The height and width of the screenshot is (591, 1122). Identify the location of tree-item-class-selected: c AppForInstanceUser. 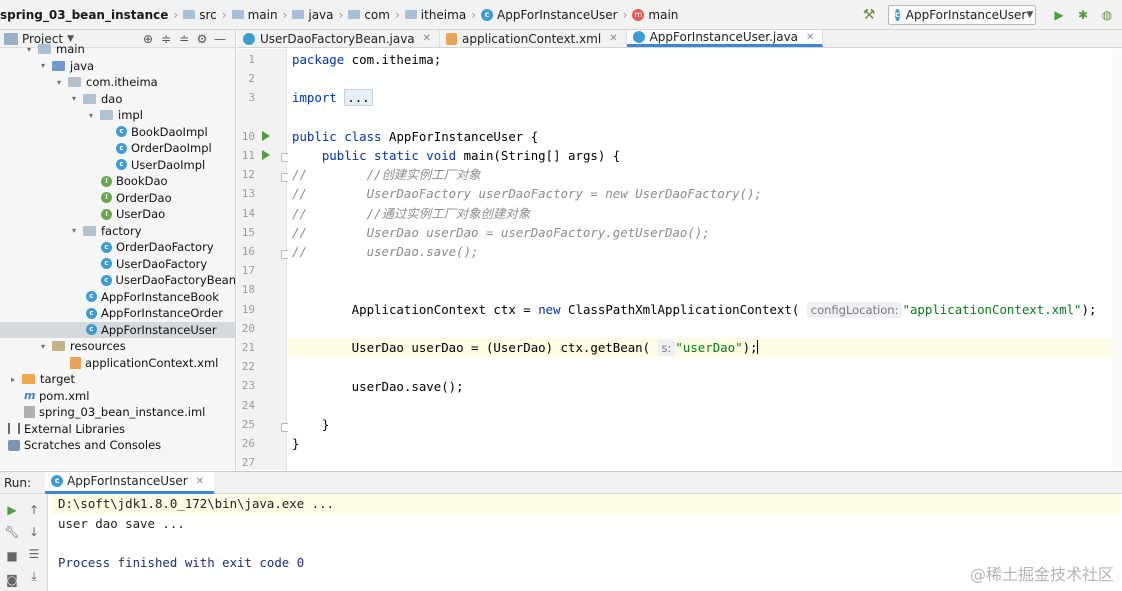
(117, 329).